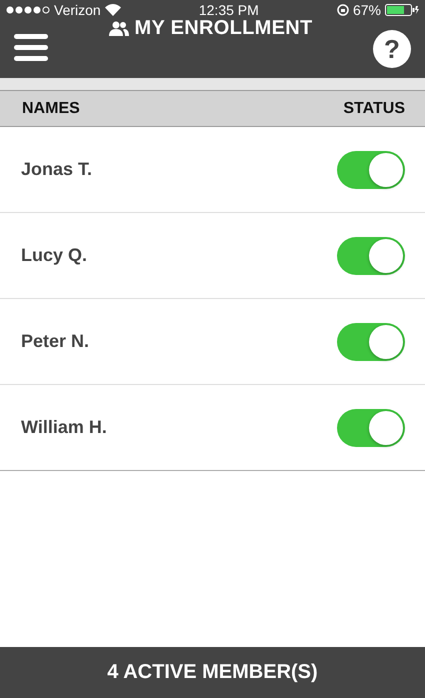 The width and height of the screenshot is (425, 698). What do you see at coordinates (223, 28) in the screenshot?
I see `page-title: MY ENROLLMENT` at bounding box center [223, 28].